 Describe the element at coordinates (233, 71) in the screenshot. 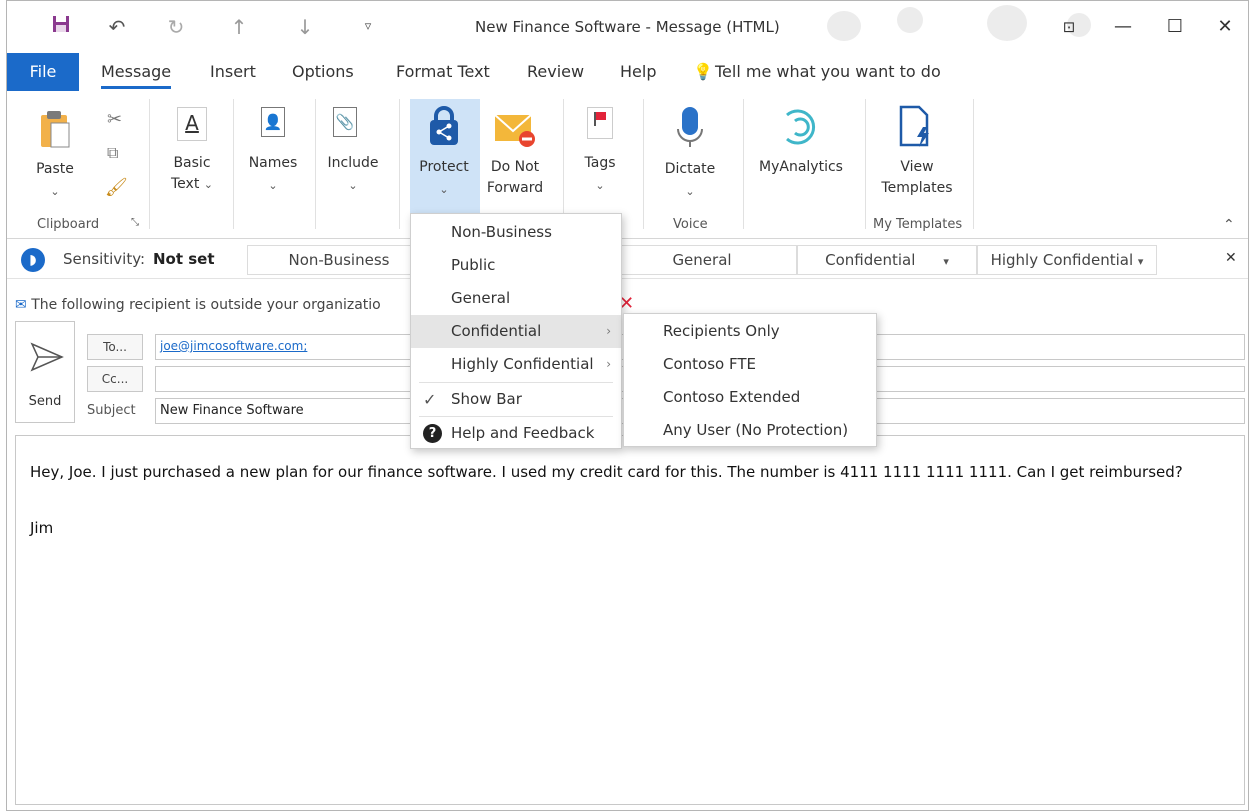

I see `tab-insert: Insert` at that location.